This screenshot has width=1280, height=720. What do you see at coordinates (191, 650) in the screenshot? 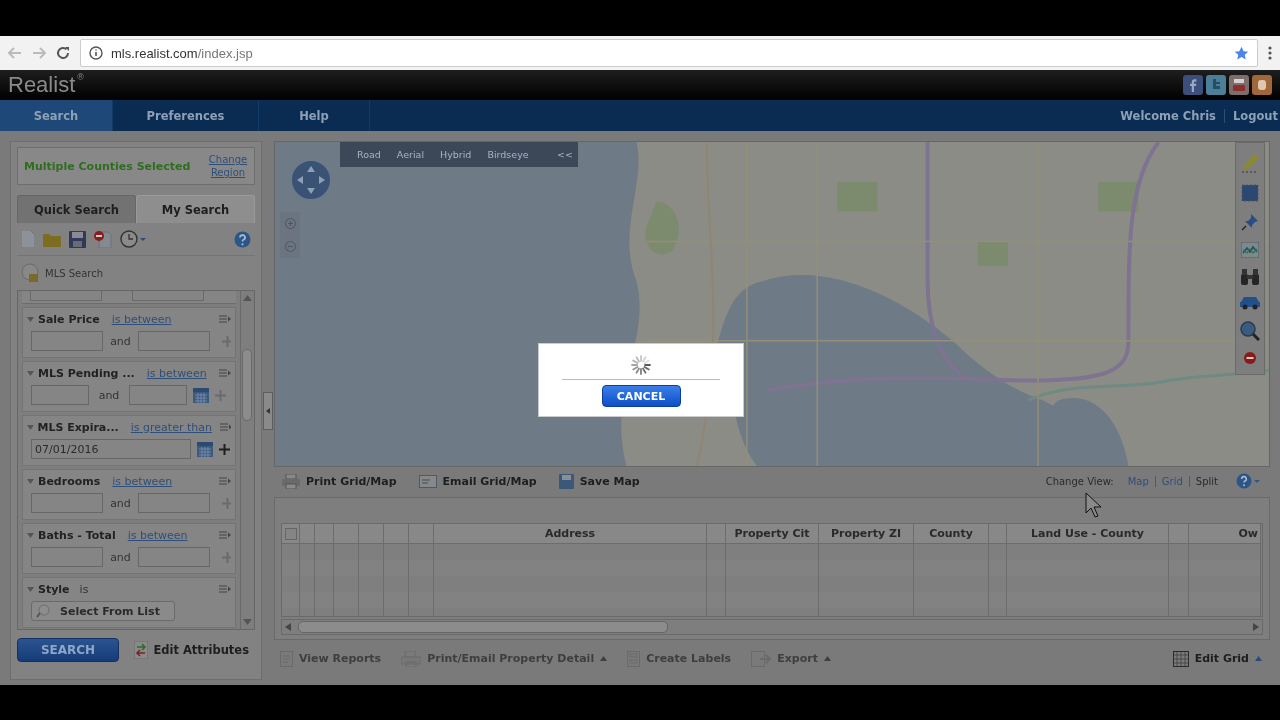
I see `edit-attributes-button: Edit Attributes` at bounding box center [191, 650].